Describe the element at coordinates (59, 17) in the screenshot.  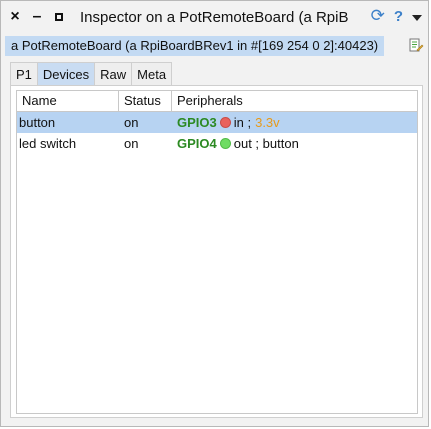
I see `maximize-icon` at that location.